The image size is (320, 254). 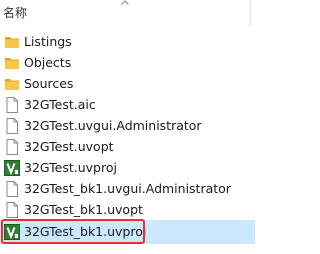 What do you see at coordinates (250, 13) in the screenshot?
I see `column-divider` at bounding box center [250, 13].